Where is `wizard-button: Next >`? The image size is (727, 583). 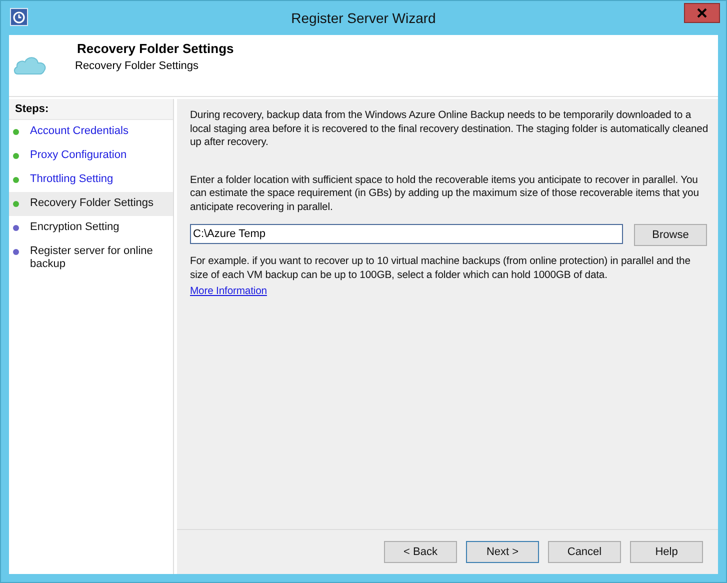 wizard-button: Next > is located at coordinates (502, 552).